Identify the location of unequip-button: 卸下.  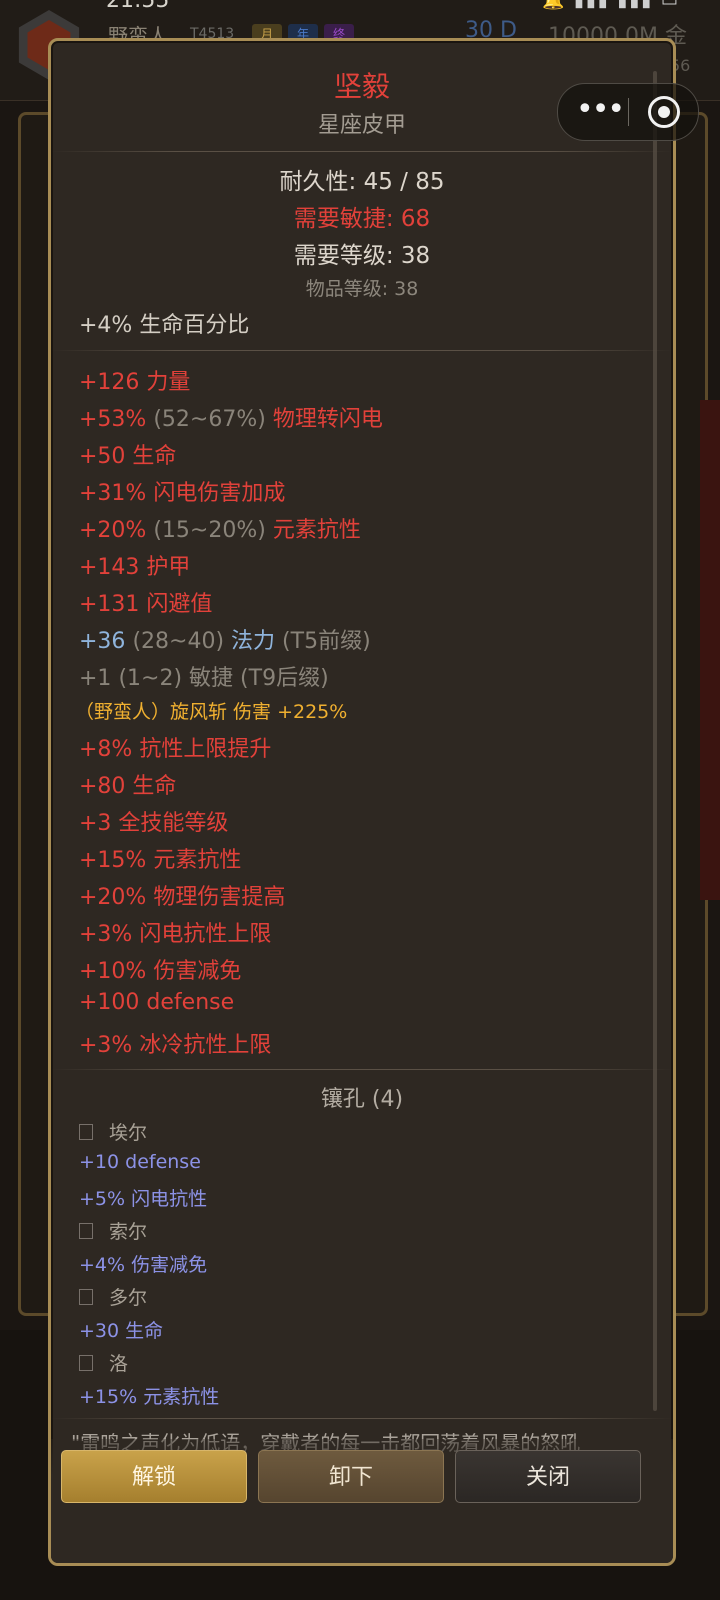
(351, 1476).